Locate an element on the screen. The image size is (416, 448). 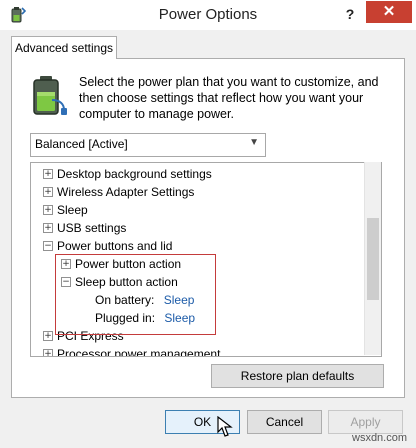
tree-item-label: Power buttons and lid is located at coordinates (115, 246).